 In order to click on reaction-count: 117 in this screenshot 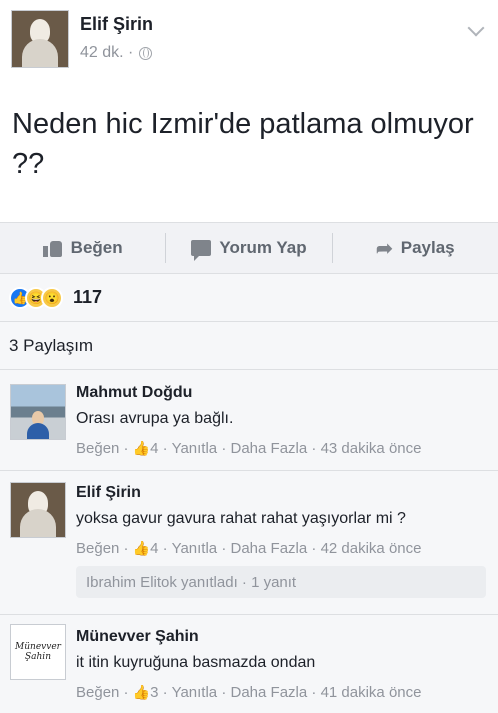, I will do `click(88, 297)`.